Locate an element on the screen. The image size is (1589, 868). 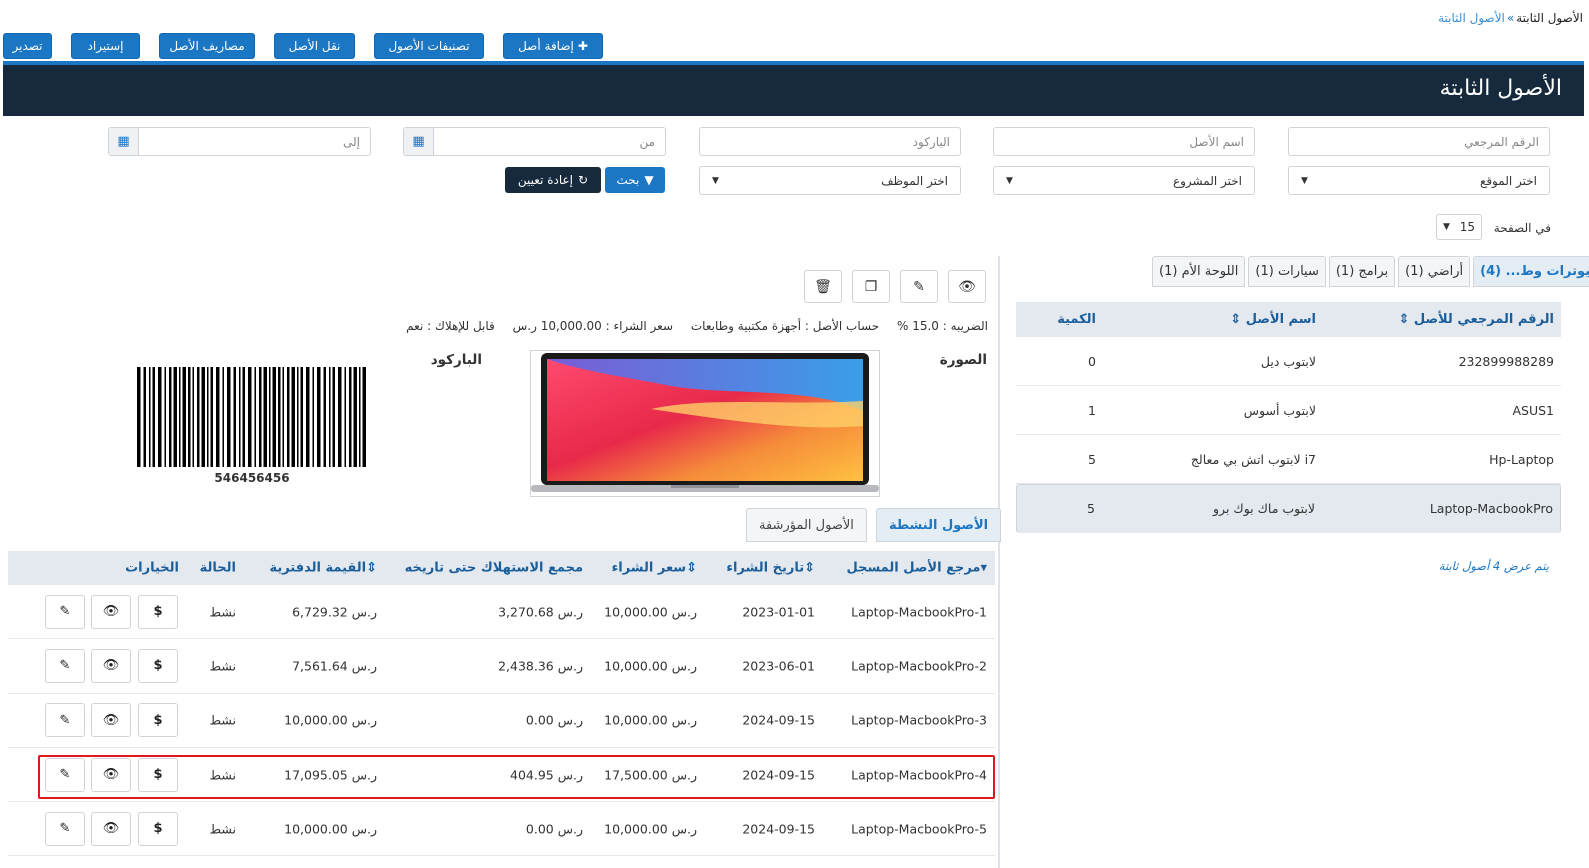
barcode-input: الباركود is located at coordinates (830, 141).